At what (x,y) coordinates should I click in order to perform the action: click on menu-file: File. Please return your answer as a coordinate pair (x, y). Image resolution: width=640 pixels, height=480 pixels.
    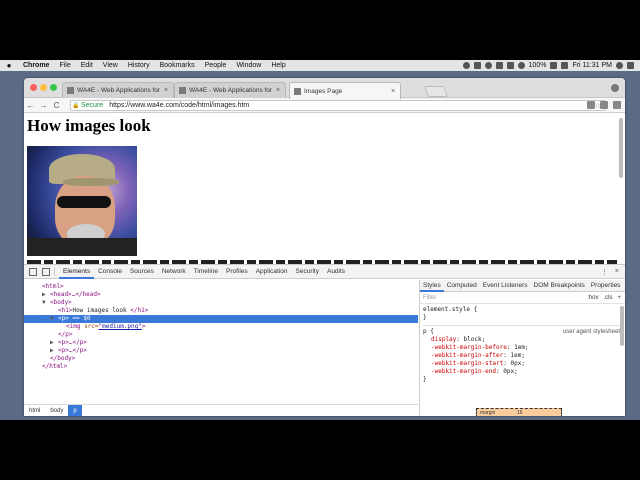
    Looking at the image, I should click on (64, 65).